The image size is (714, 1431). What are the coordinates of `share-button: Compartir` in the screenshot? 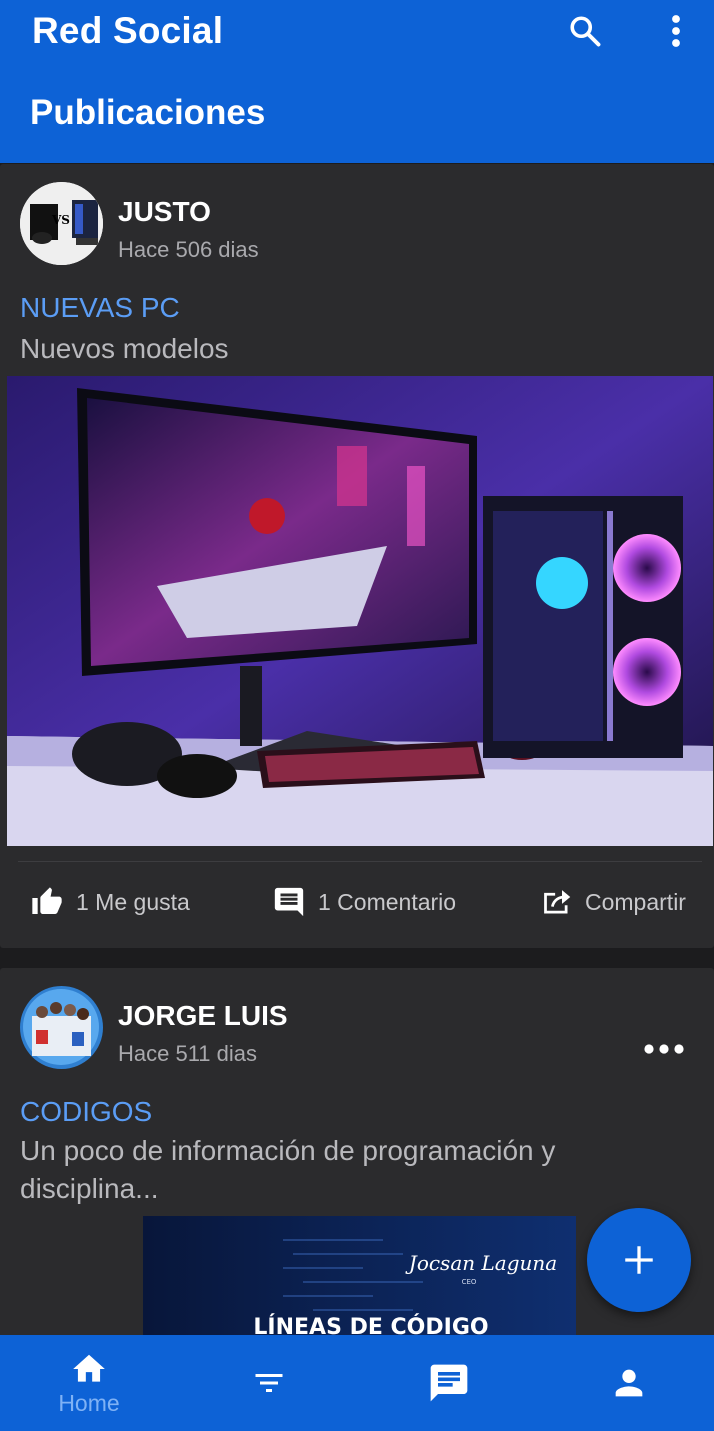 It's located at (613, 902).